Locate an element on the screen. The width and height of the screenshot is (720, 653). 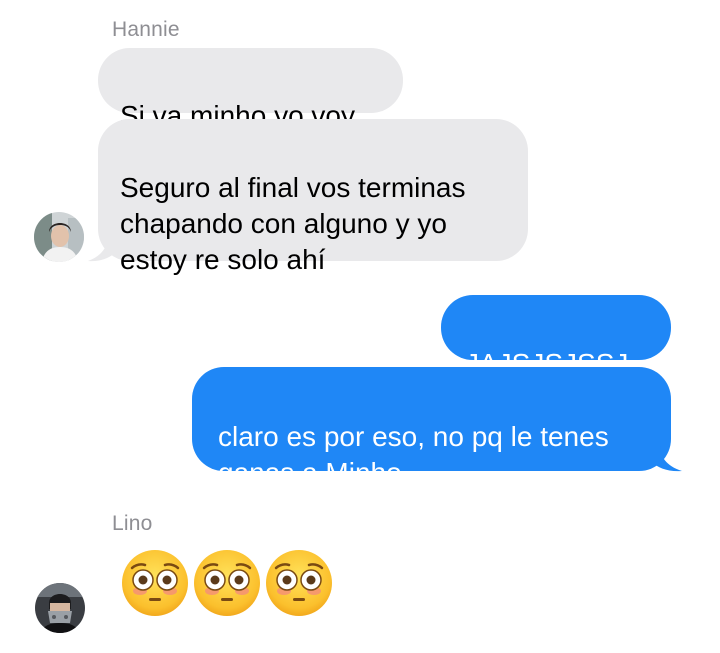
sender-name-hannie: Hannie is located at coordinates (146, 29).